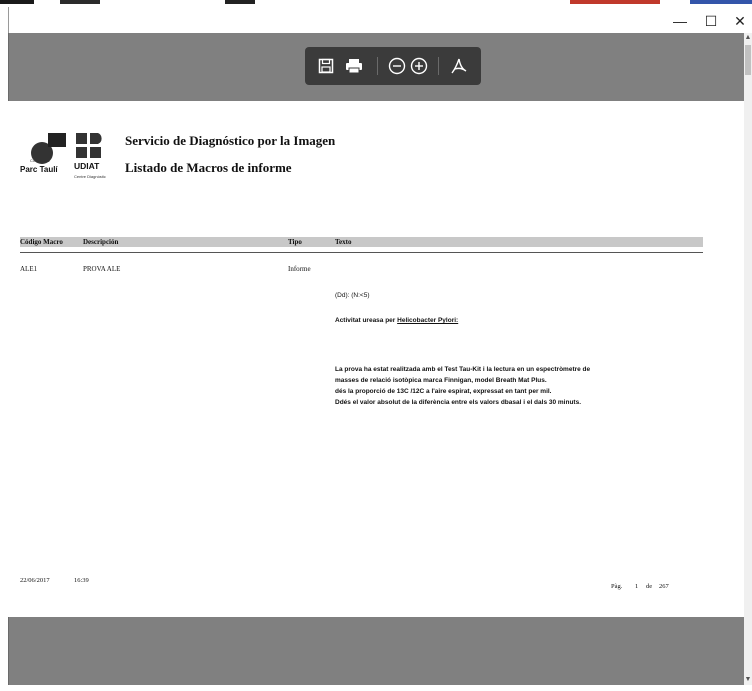 This screenshot has width=752, height=691. I want to click on scrollbar-thumb, so click(748, 60).